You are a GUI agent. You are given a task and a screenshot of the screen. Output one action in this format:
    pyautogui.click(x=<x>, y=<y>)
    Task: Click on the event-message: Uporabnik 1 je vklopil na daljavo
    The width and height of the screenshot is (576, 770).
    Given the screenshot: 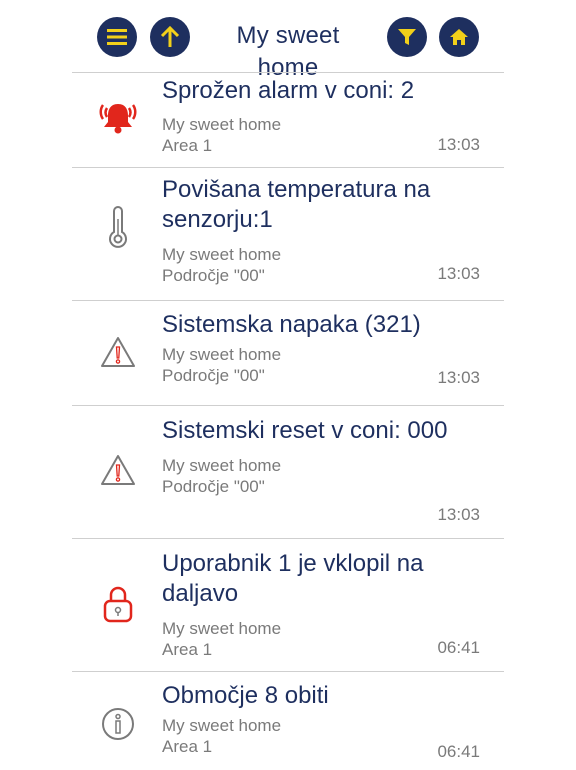 What is the action you would take?
    pyautogui.click(x=293, y=578)
    